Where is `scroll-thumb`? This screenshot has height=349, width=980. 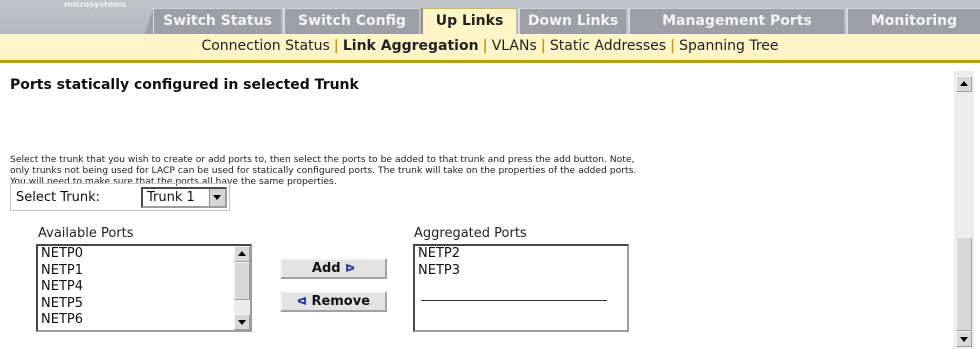
scroll-thumb is located at coordinates (242, 281).